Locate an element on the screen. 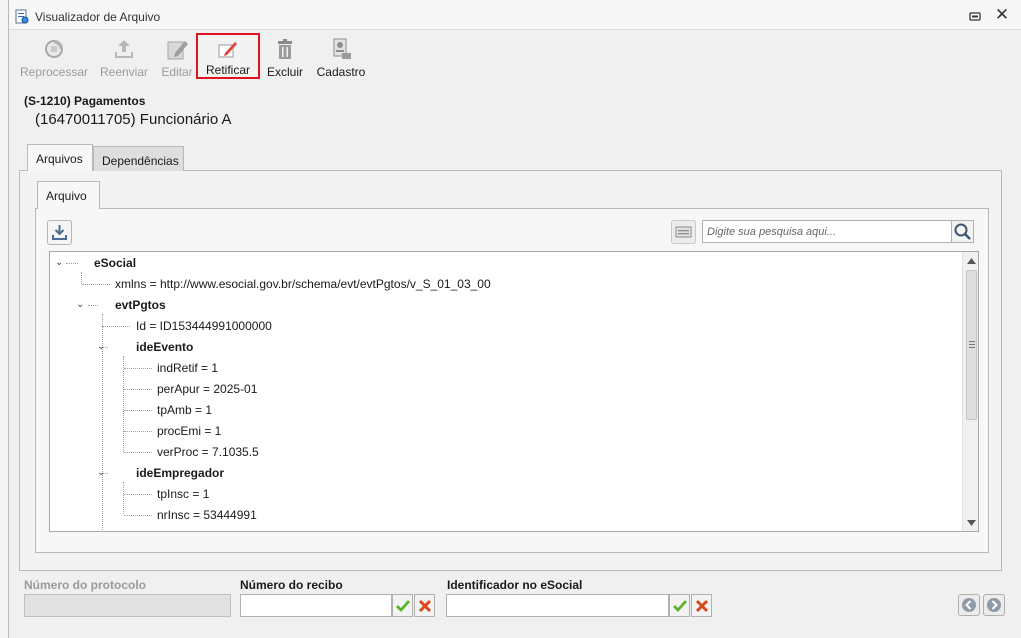 Image resolution: width=1021 pixels, height=638 pixels. tree-scrollbar is located at coordinates (970, 391).